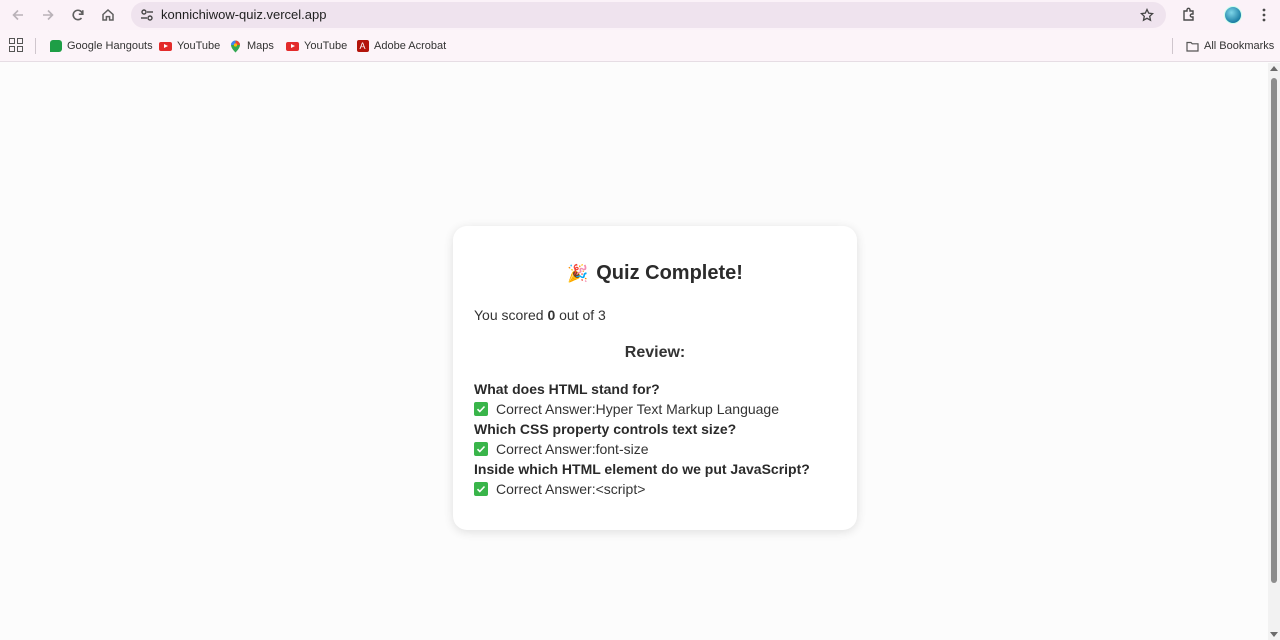  I want to click on bookmark-google-hangouts: Google Hangouts, so click(101, 46).